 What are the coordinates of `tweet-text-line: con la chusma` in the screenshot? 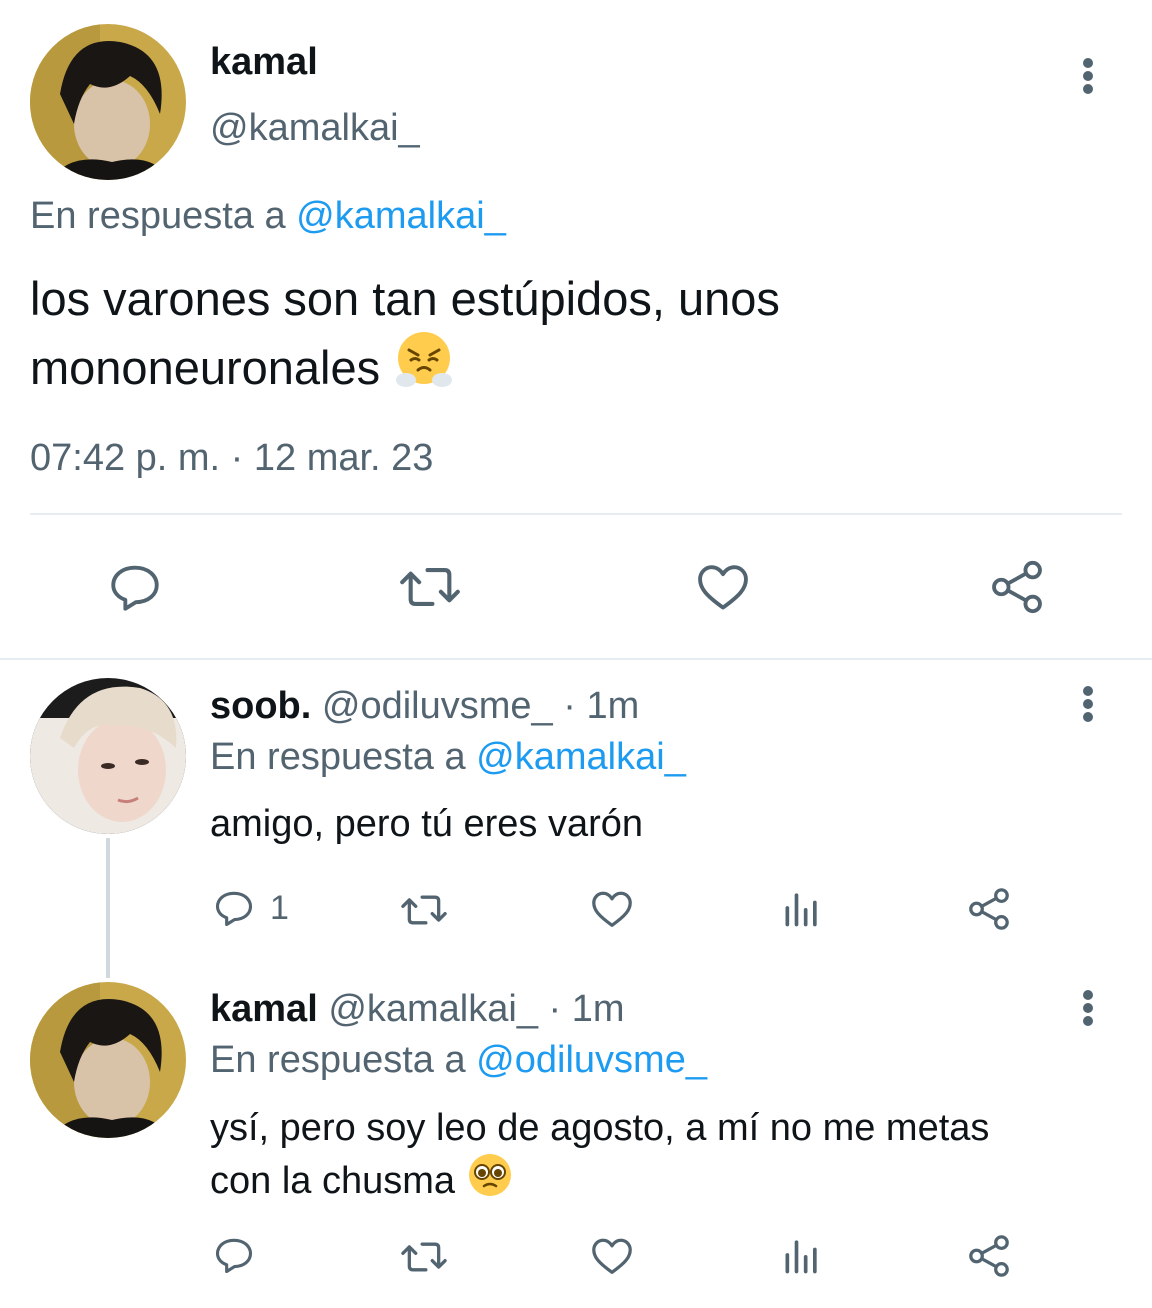 It's located at (599, 1181).